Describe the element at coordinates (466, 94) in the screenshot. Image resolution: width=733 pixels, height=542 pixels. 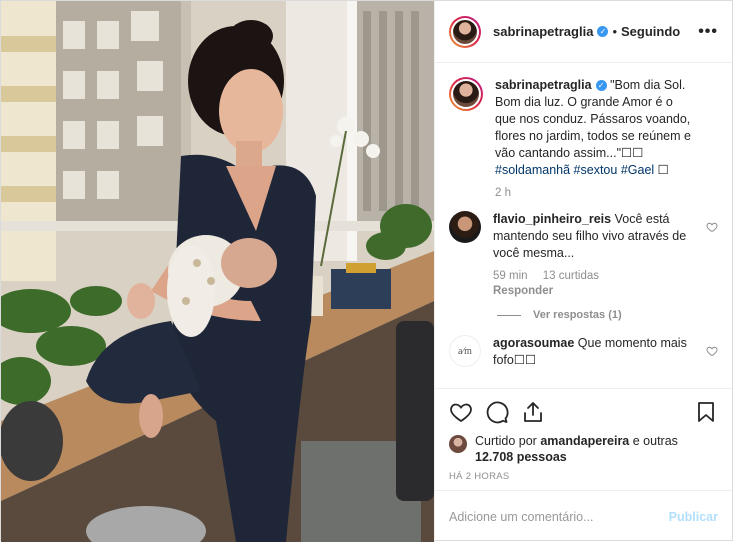
I see `caption-avatar` at that location.